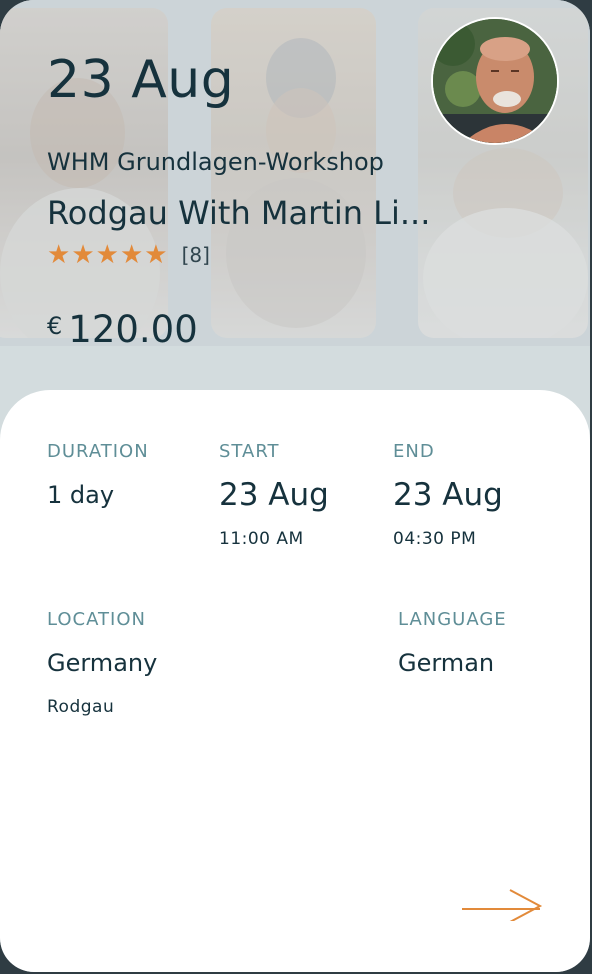 The height and width of the screenshot is (974, 592). I want to click on next-button, so click(502, 905).